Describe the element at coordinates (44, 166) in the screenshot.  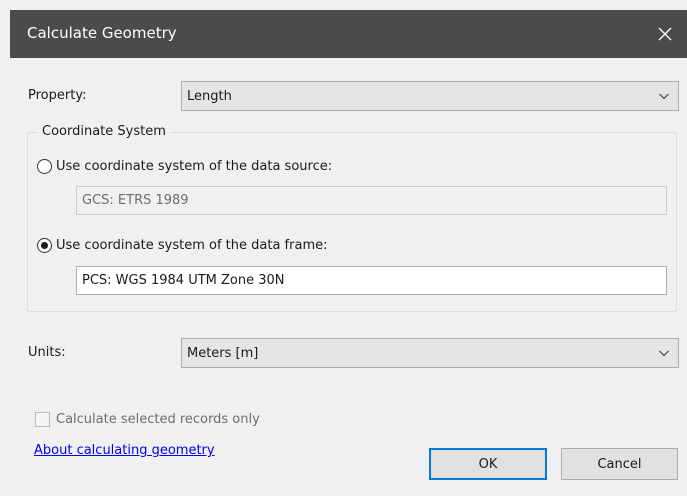
I see `radio-circle` at that location.